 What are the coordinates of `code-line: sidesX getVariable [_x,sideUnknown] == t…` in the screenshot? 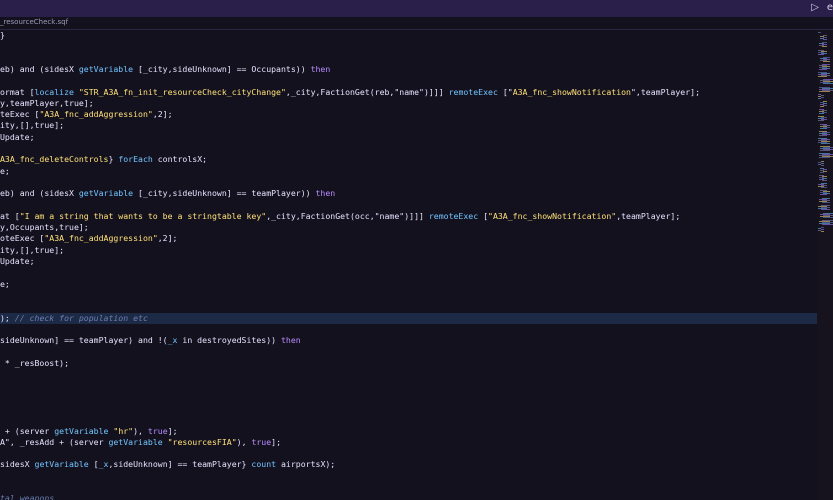 It's located at (408, 464).